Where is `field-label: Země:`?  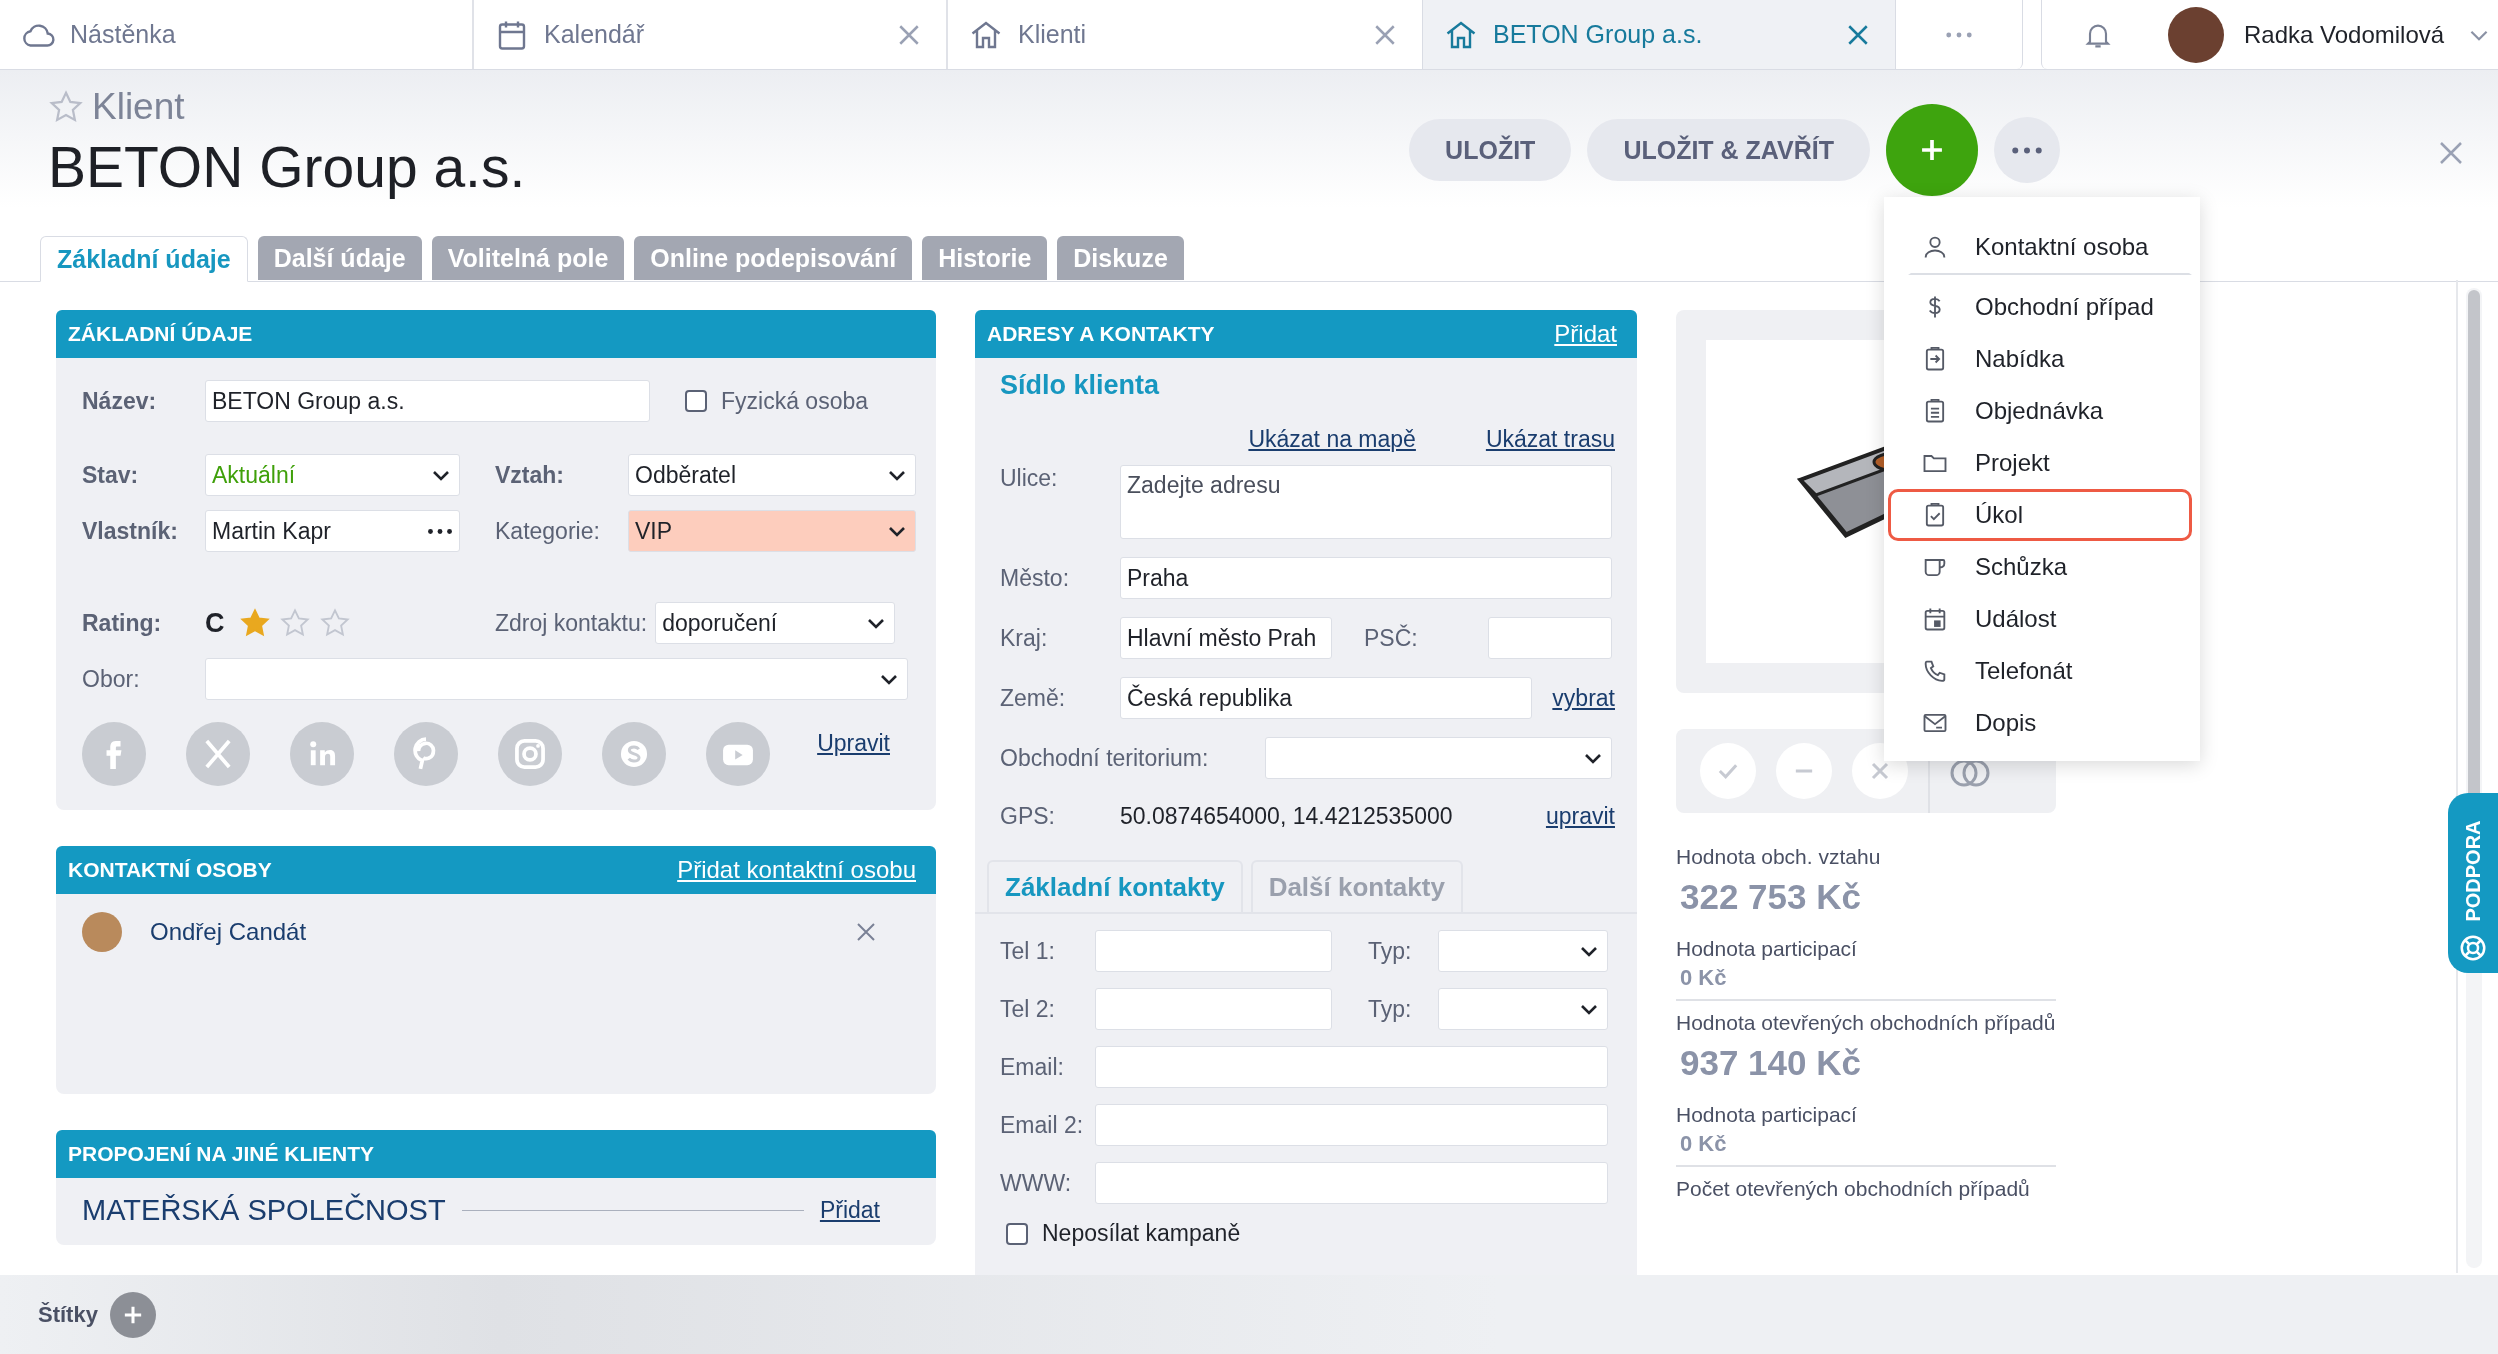 field-label: Země: is located at coordinates (1033, 698).